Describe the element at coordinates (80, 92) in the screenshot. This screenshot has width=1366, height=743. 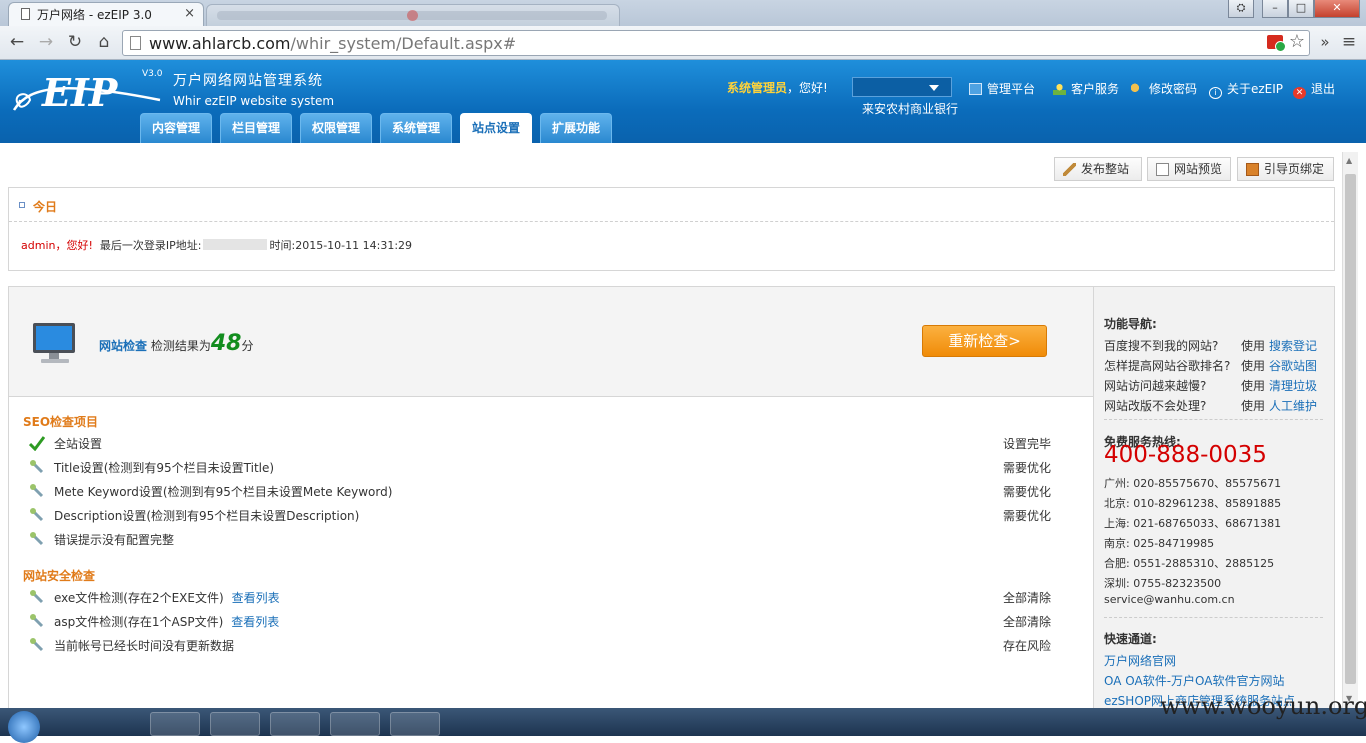
I see `logo-text: EIP` at that location.